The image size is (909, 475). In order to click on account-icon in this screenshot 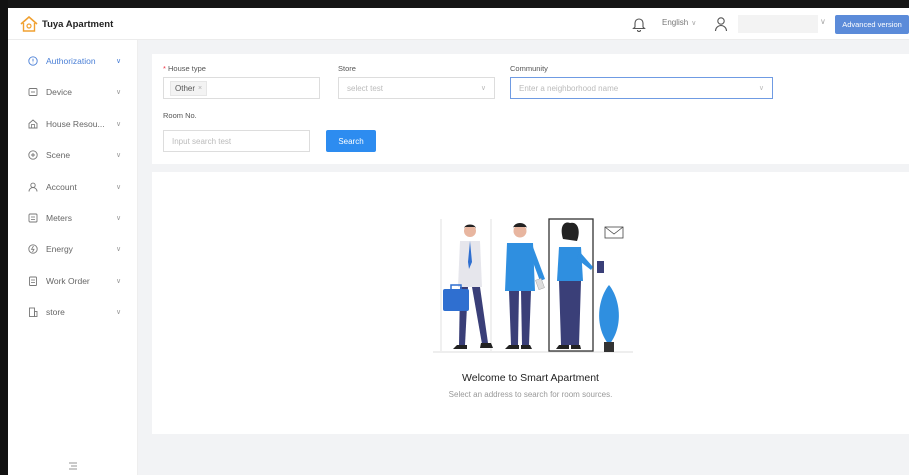, I will do `click(33, 187)`.